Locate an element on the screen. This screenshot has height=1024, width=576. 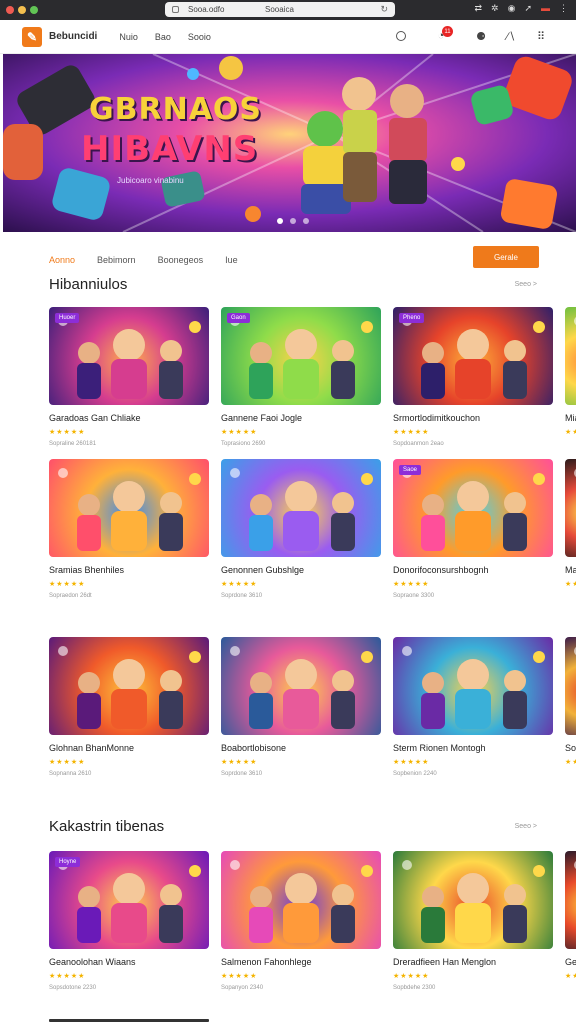
settings-icon: ✲ is located at coordinates (495, 8).